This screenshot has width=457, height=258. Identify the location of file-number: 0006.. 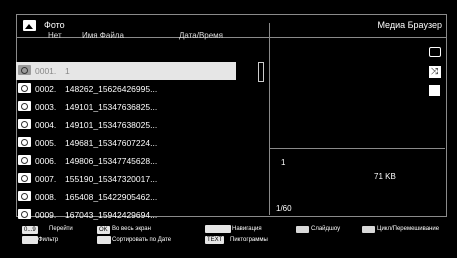
(46, 161).